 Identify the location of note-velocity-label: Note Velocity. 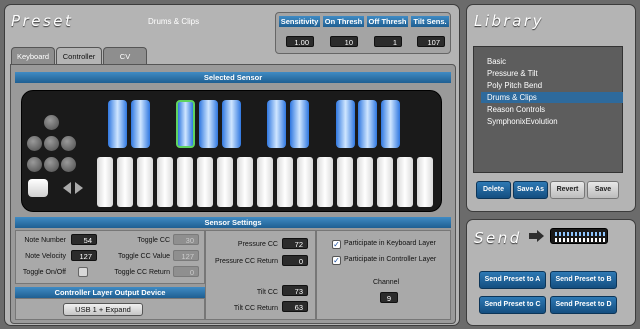
(45, 256).